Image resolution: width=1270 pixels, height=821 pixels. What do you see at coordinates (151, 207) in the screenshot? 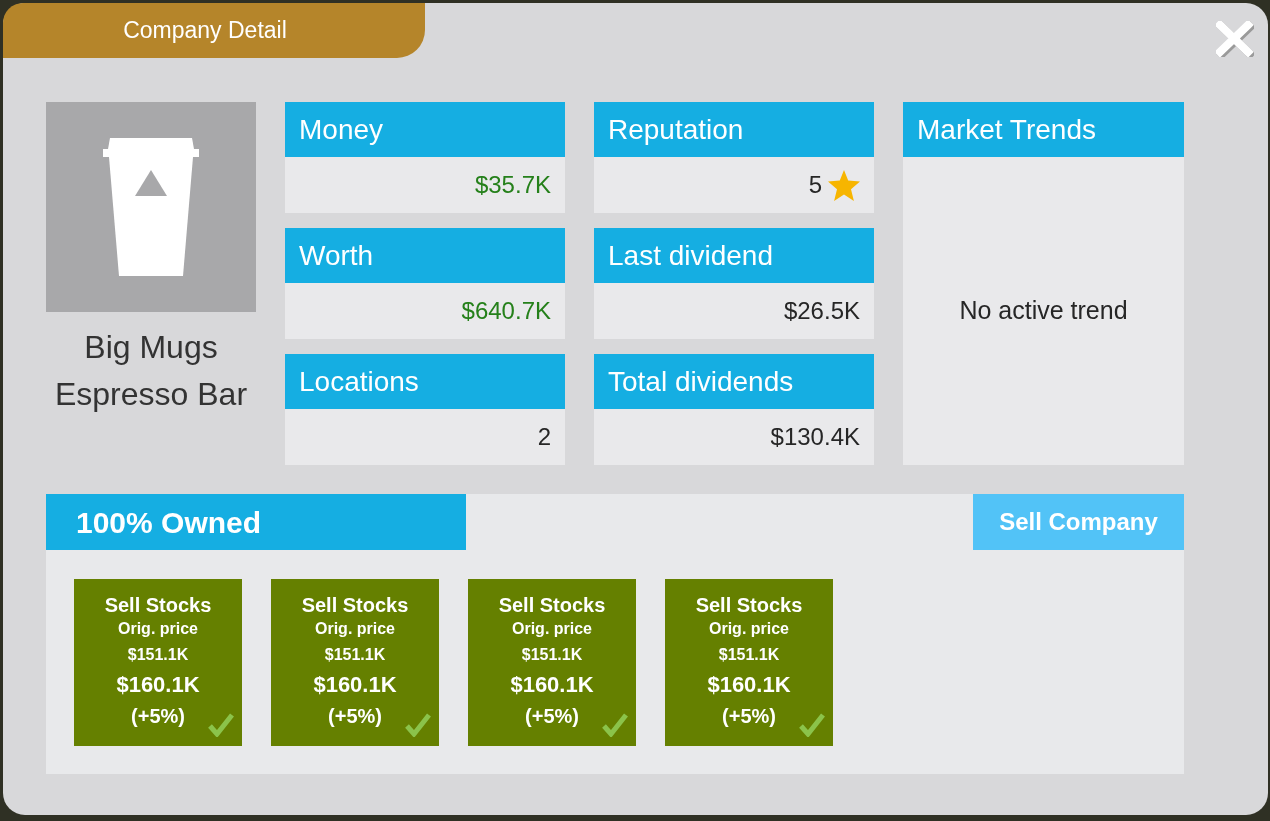
I see `cup-icon` at bounding box center [151, 207].